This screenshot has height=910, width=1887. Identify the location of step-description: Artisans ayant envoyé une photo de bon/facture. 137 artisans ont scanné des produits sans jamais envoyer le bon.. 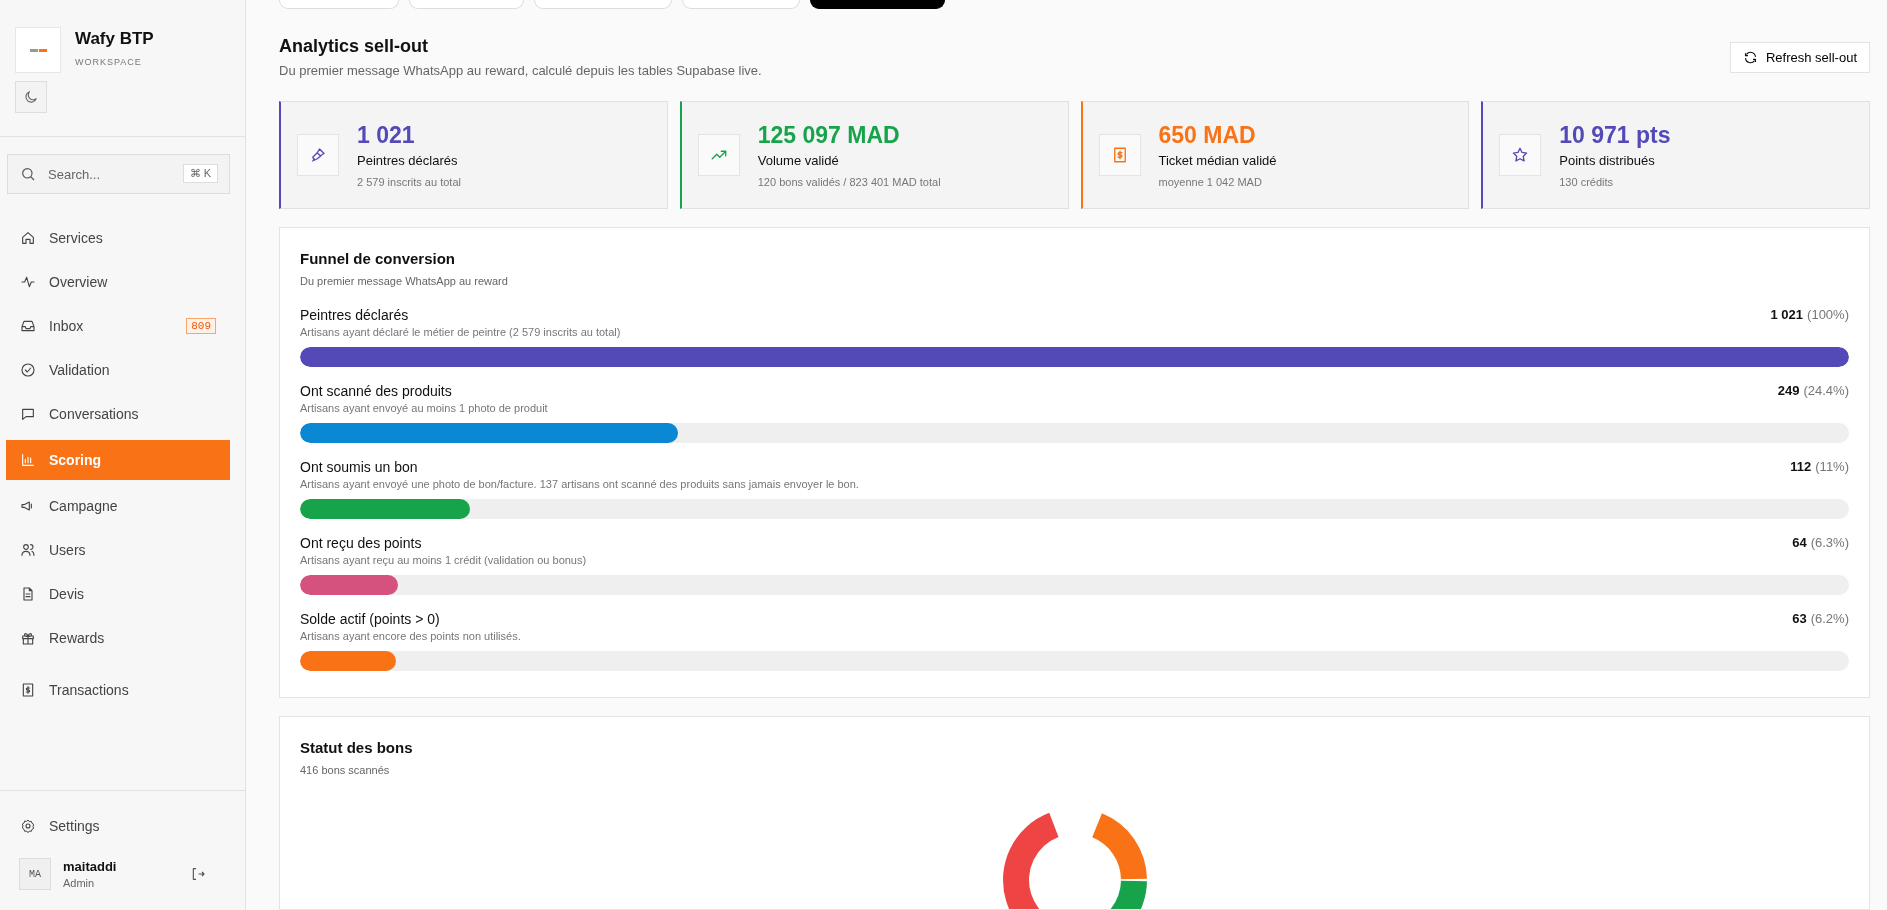
(580, 484).